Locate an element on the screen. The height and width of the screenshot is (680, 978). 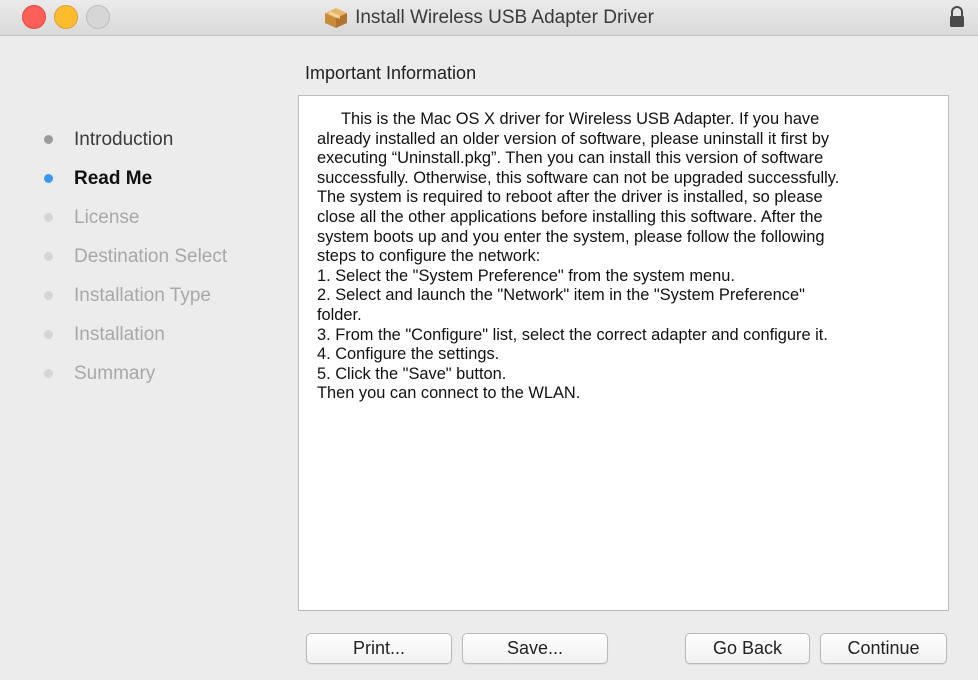
title-bar: Install Wireless USB Adapter Driver is located at coordinates (489, 18).